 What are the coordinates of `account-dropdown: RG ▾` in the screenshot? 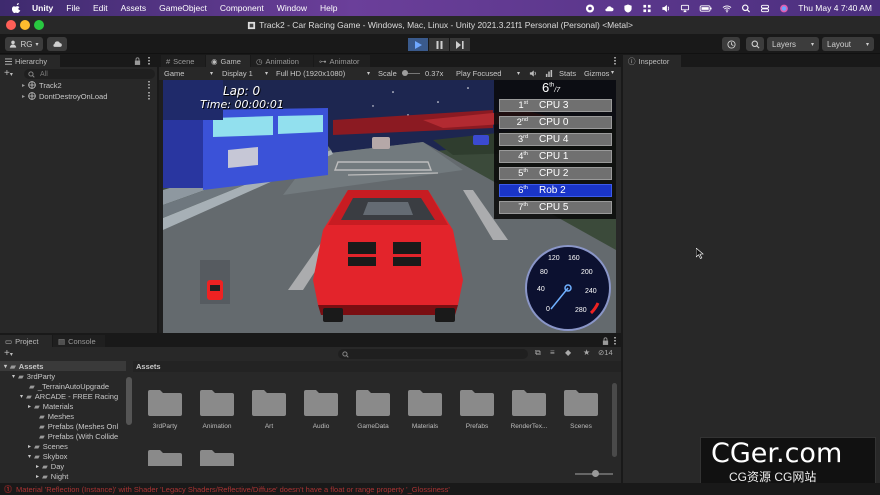 It's located at (24, 44).